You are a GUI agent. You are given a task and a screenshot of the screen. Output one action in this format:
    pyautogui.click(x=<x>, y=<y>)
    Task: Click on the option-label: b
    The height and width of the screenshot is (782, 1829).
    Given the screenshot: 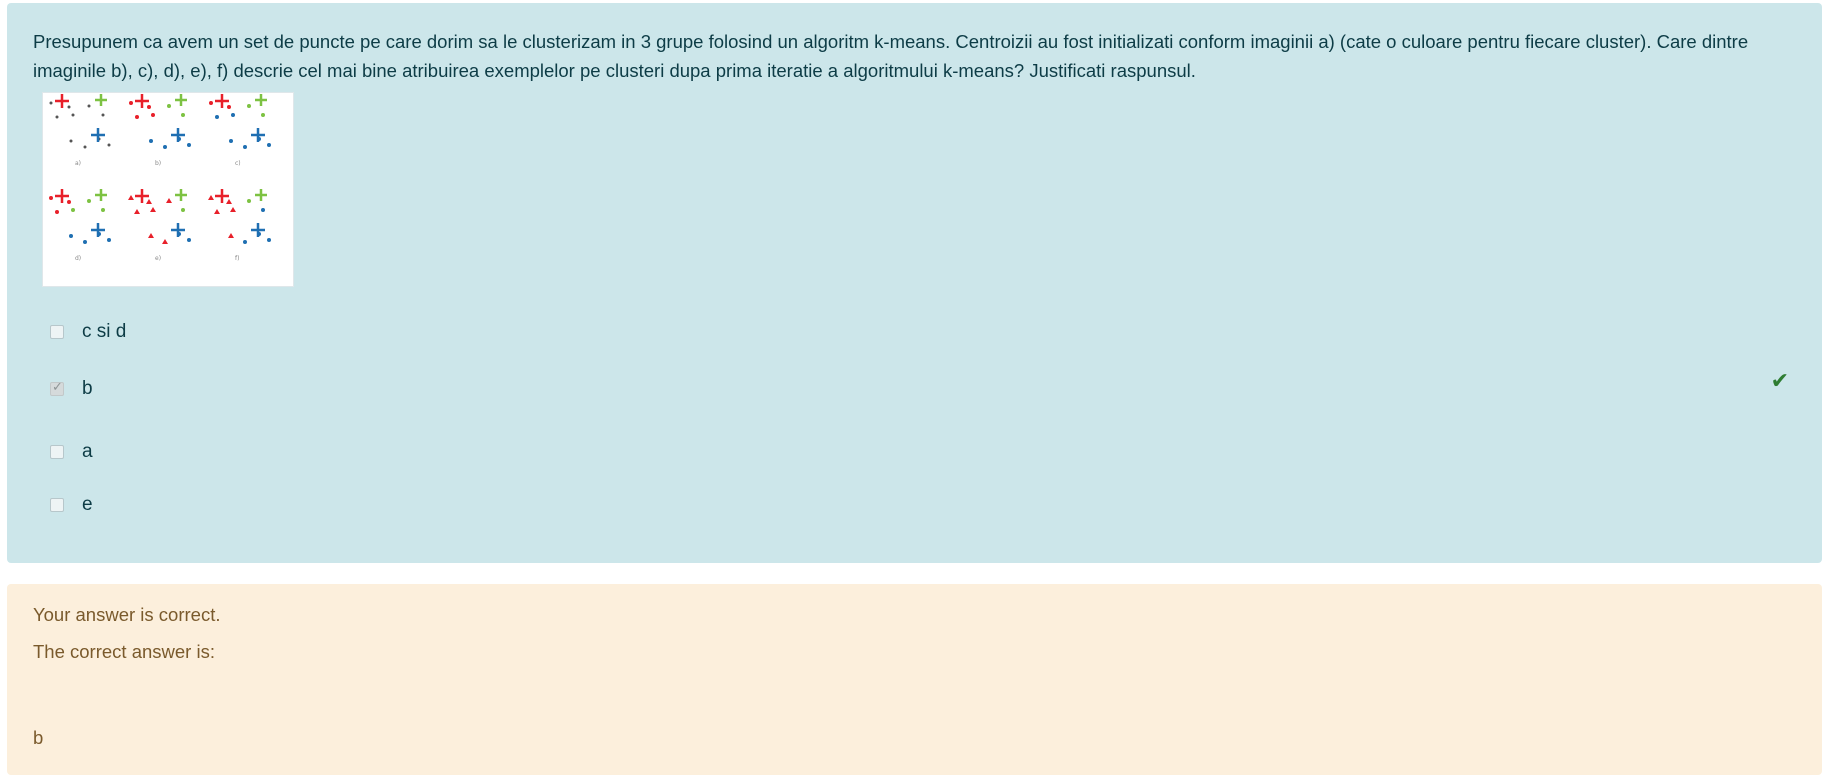 What is the action you would take?
    pyautogui.click(x=87, y=388)
    